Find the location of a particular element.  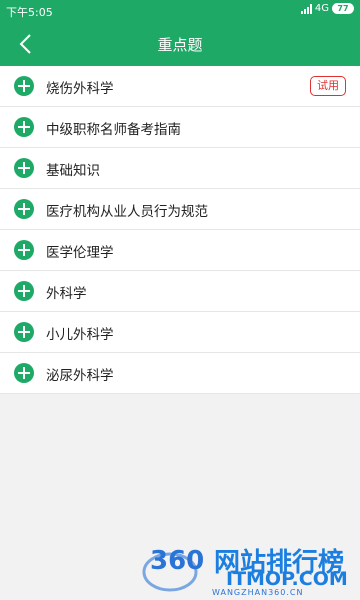

trial-badge: 试用 is located at coordinates (328, 86).